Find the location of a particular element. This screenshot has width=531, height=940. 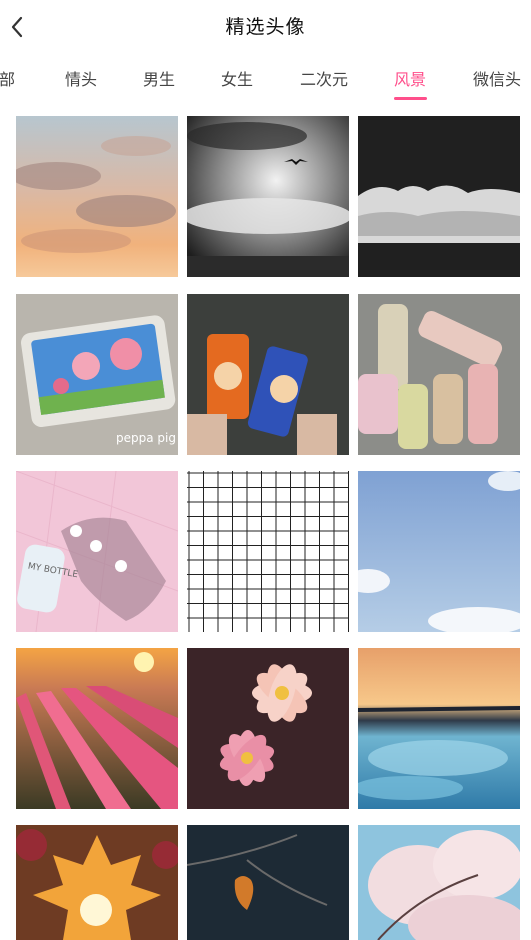

tulip-field-image is located at coordinates (97, 728).